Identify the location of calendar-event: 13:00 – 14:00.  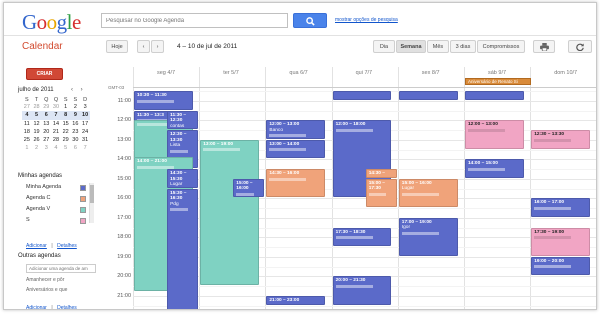
(296, 149).